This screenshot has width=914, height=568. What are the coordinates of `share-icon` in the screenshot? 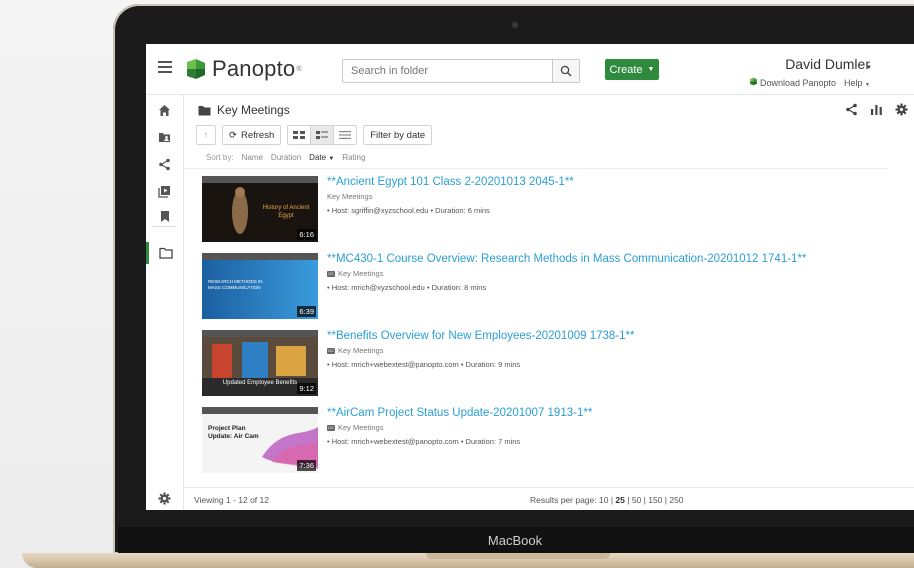 It's located at (851, 109).